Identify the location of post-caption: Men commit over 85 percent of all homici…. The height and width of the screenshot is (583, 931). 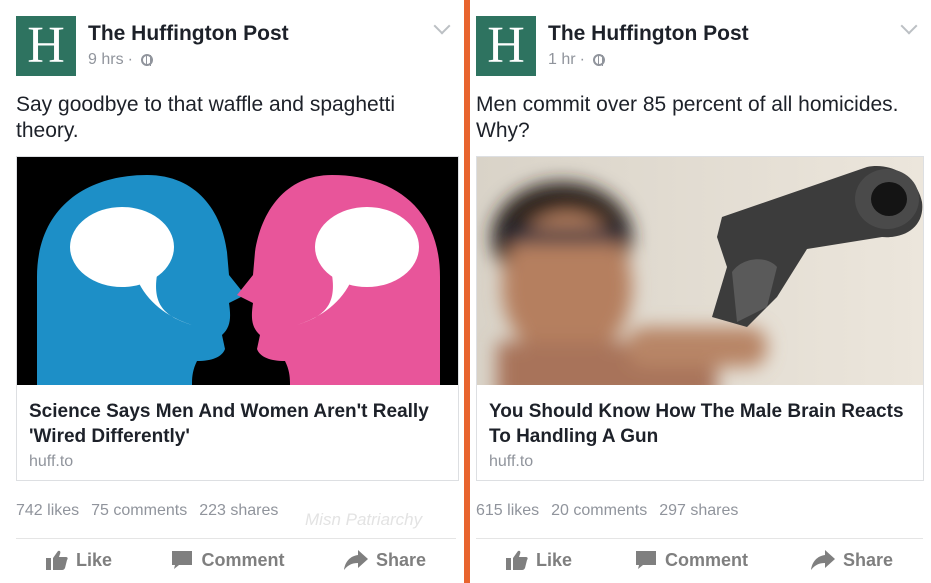
(687, 117).